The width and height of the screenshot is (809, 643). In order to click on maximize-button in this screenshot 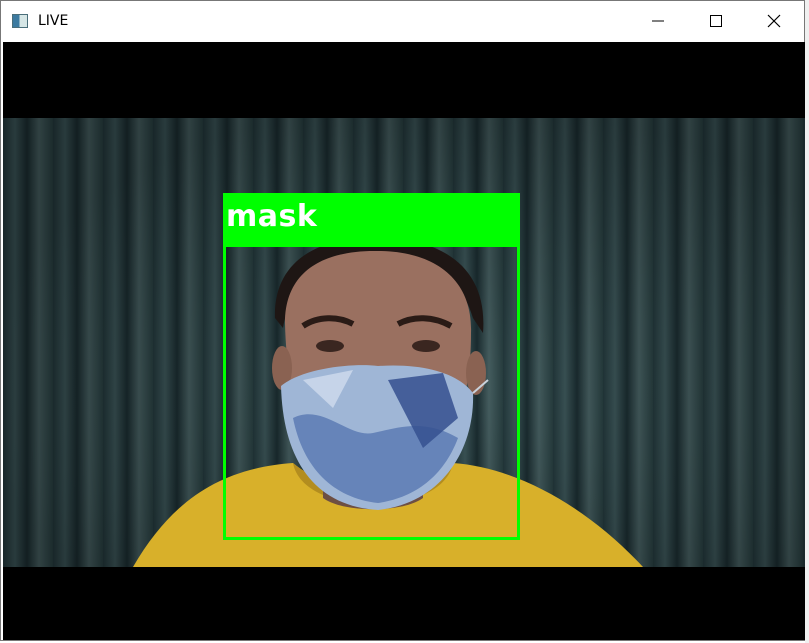, I will do `click(716, 21)`.